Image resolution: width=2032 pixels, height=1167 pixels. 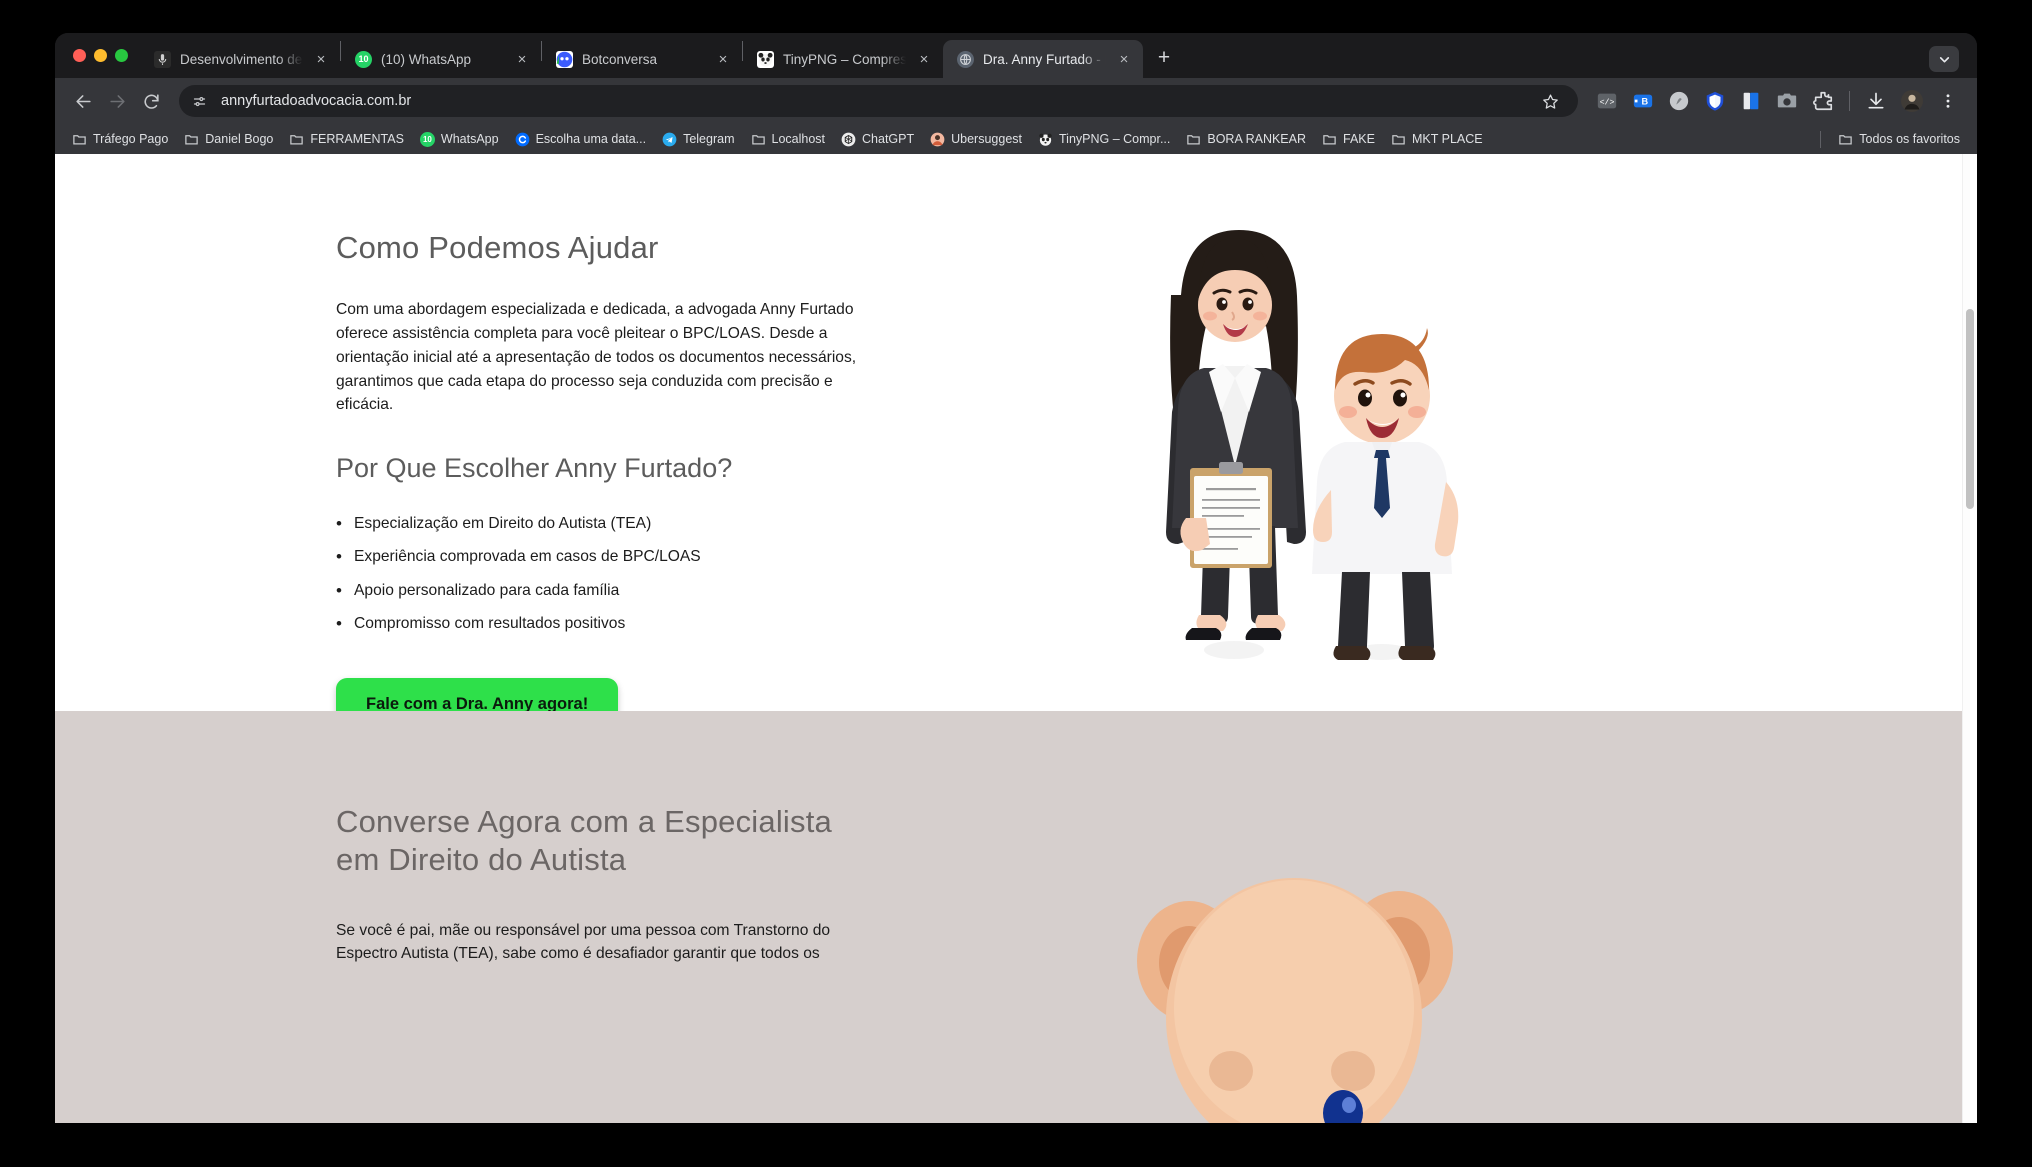 What do you see at coordinates (1909, 139) in the screenshot?
I see `all-bookmarks-label: Todos os favoritos` at bounding box center [1909, 139].